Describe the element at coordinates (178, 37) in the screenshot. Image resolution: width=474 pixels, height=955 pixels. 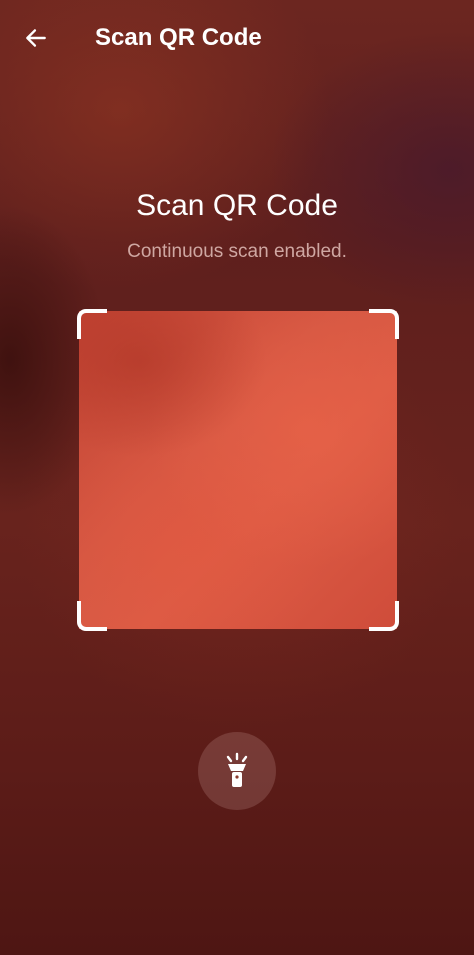
I see `app-bar-title: Scan QR Code` at that location.